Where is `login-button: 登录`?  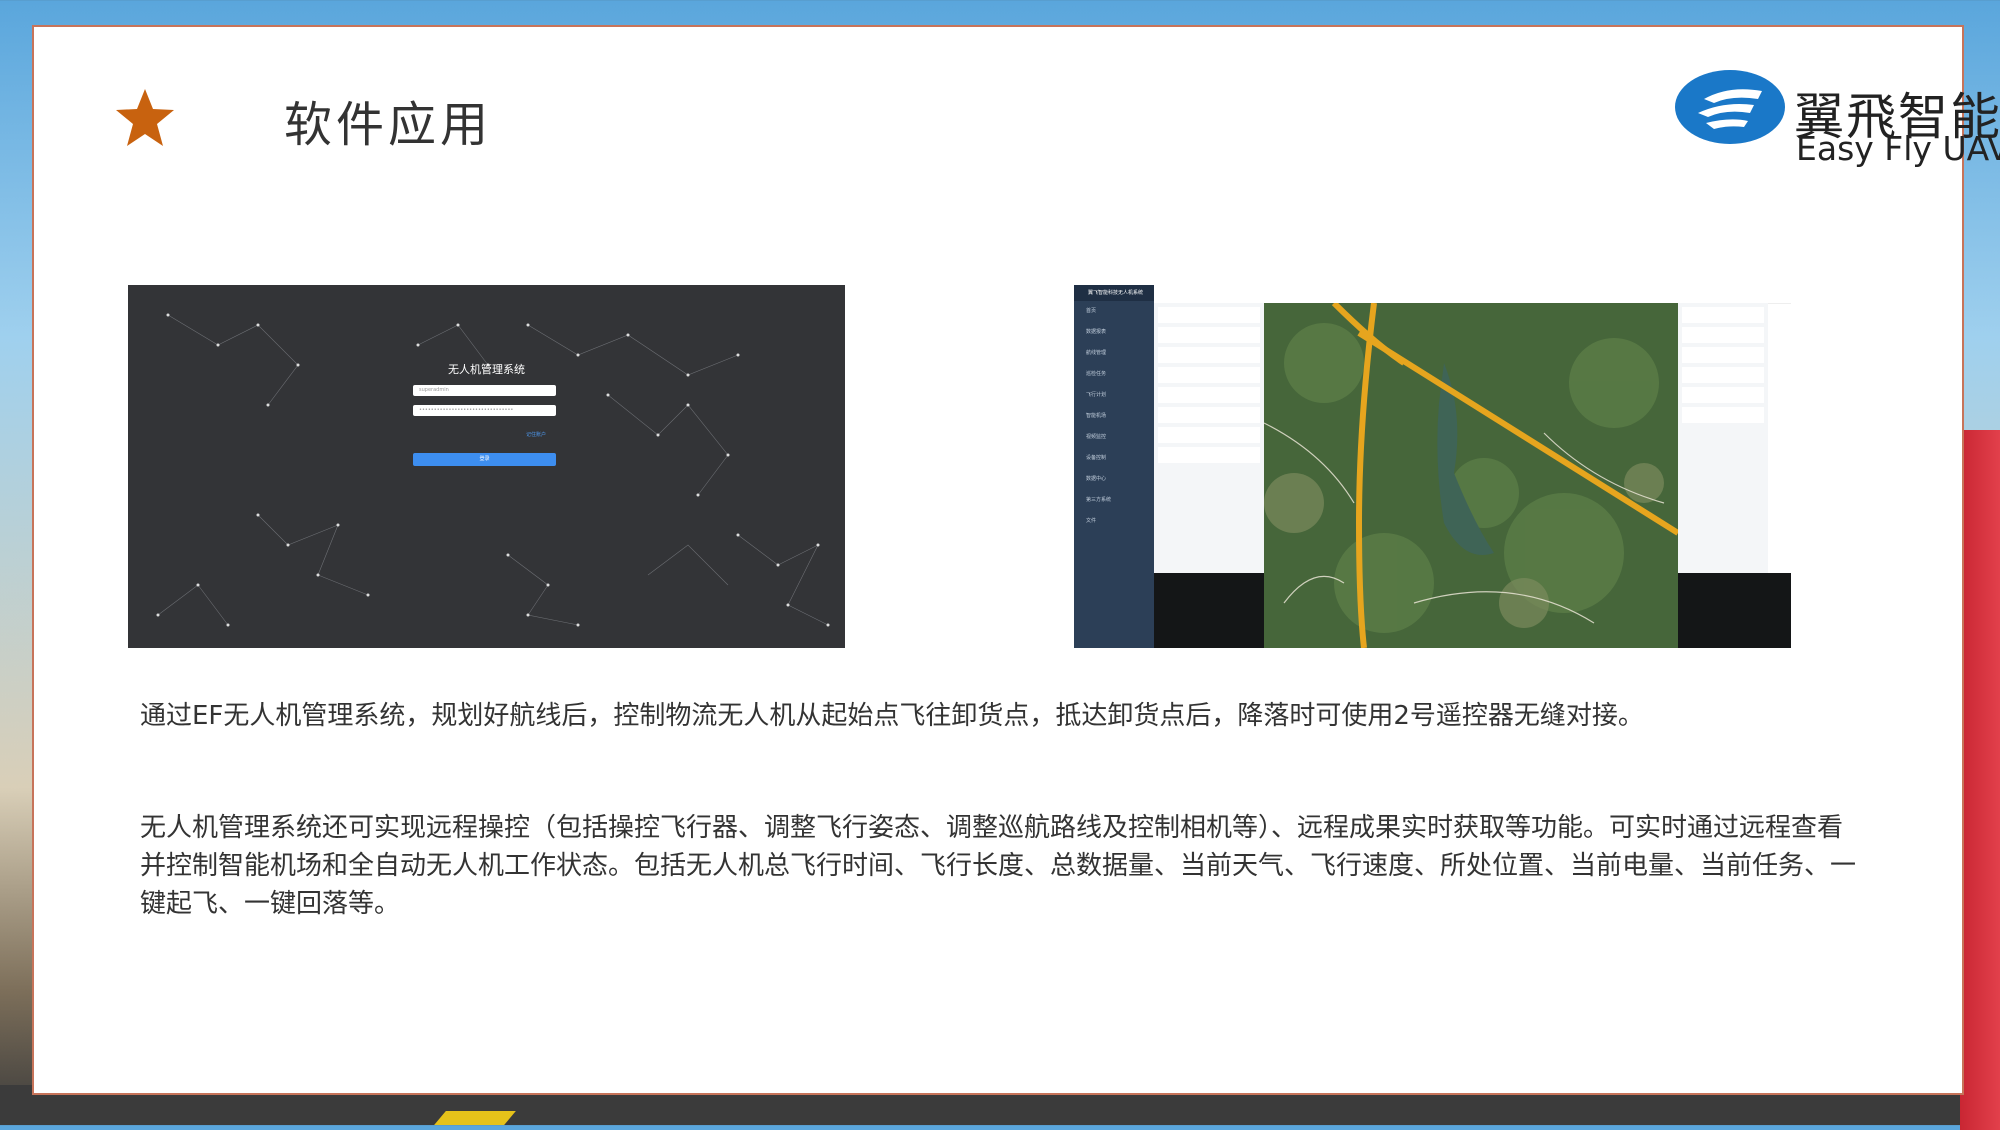
login-button: 登录 is located at coordinates (484, 459).